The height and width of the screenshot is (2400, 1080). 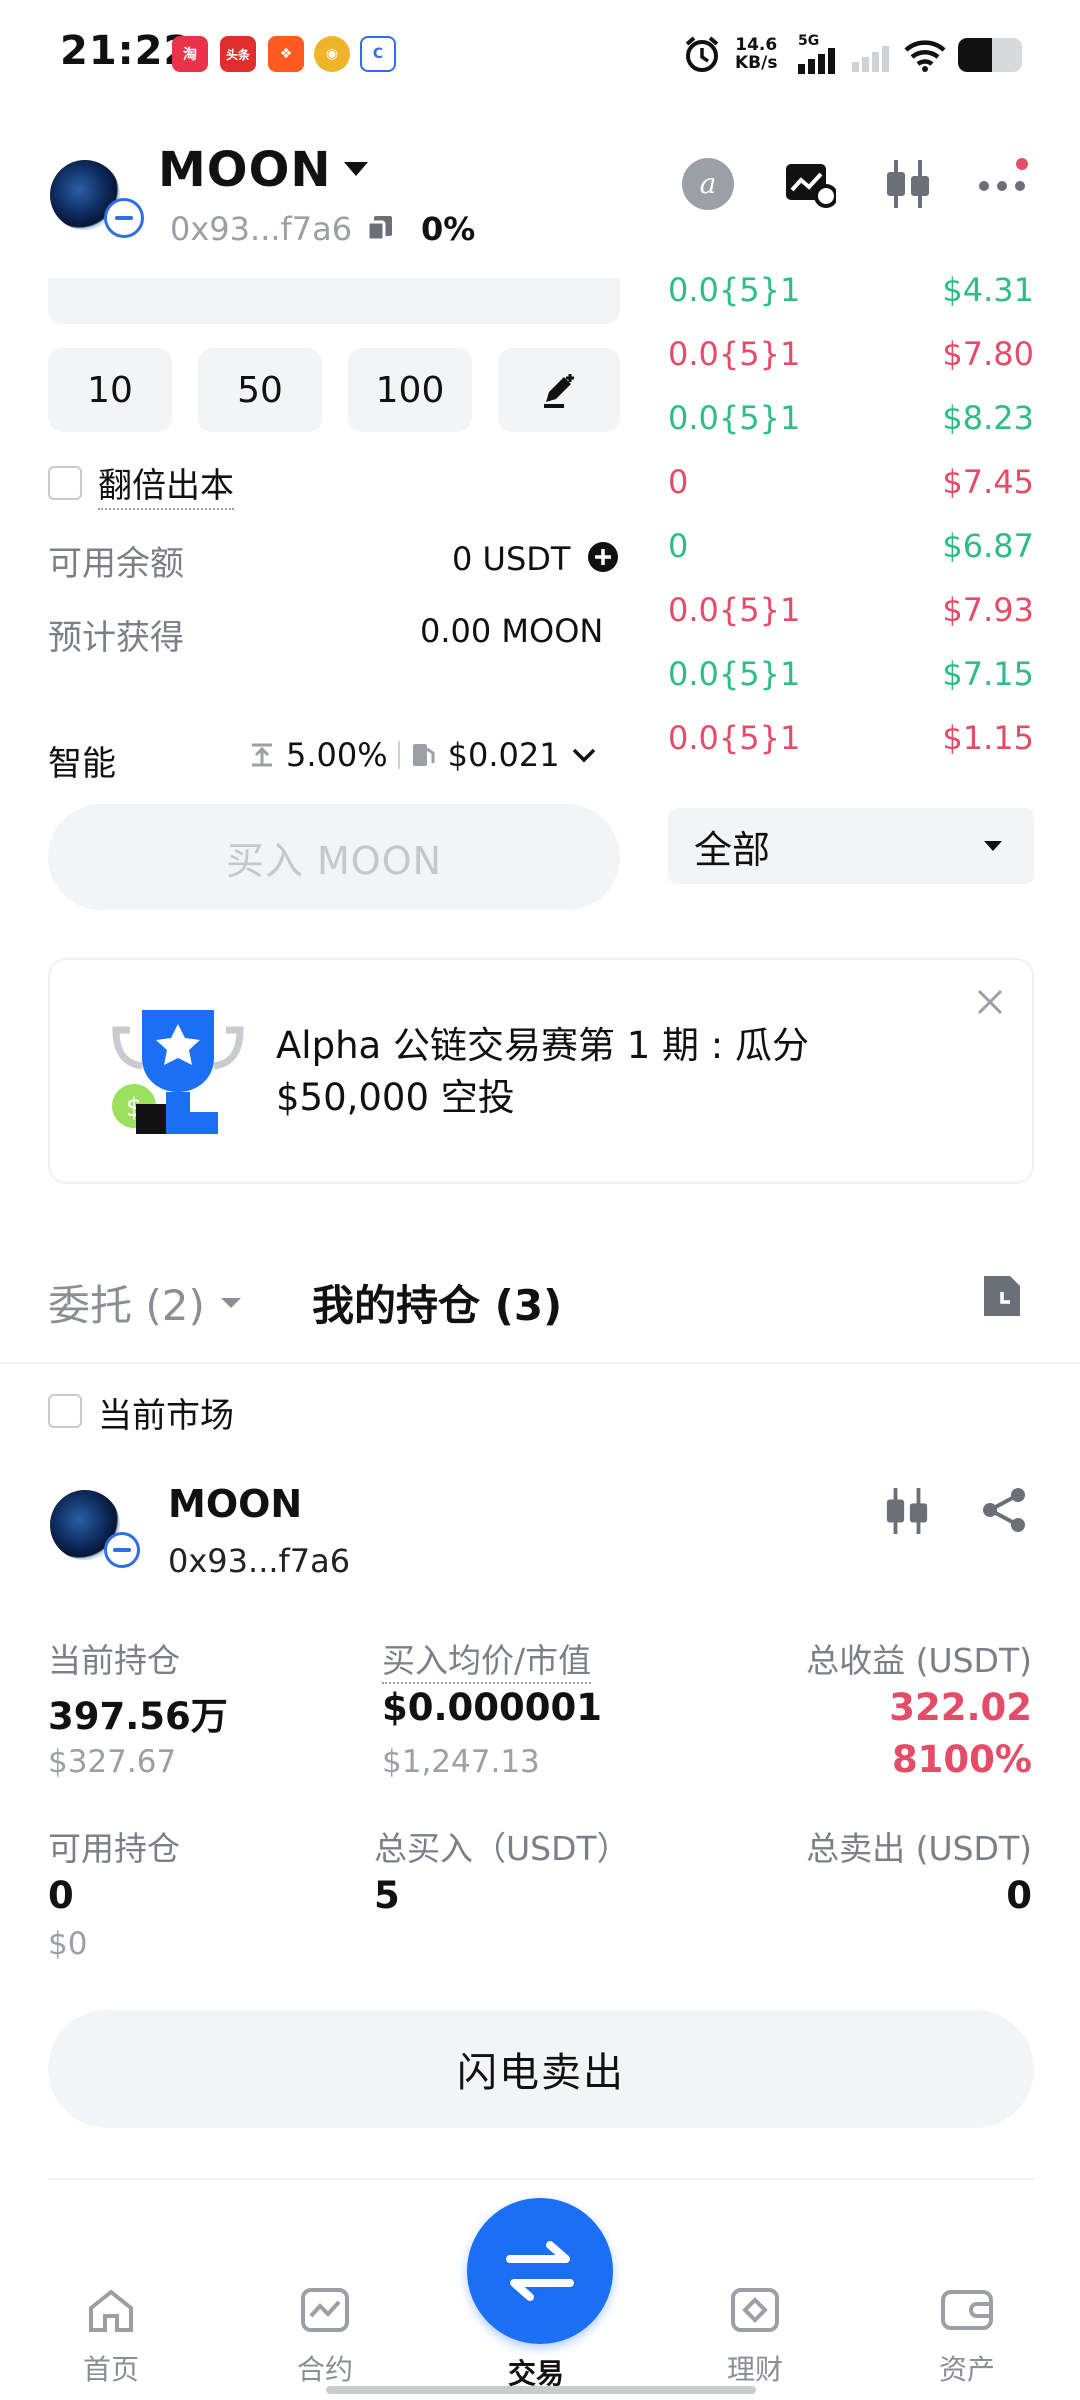 I want to click on order-book-row: 0.0{5}1 $8.23, so click(x=851, y=418).